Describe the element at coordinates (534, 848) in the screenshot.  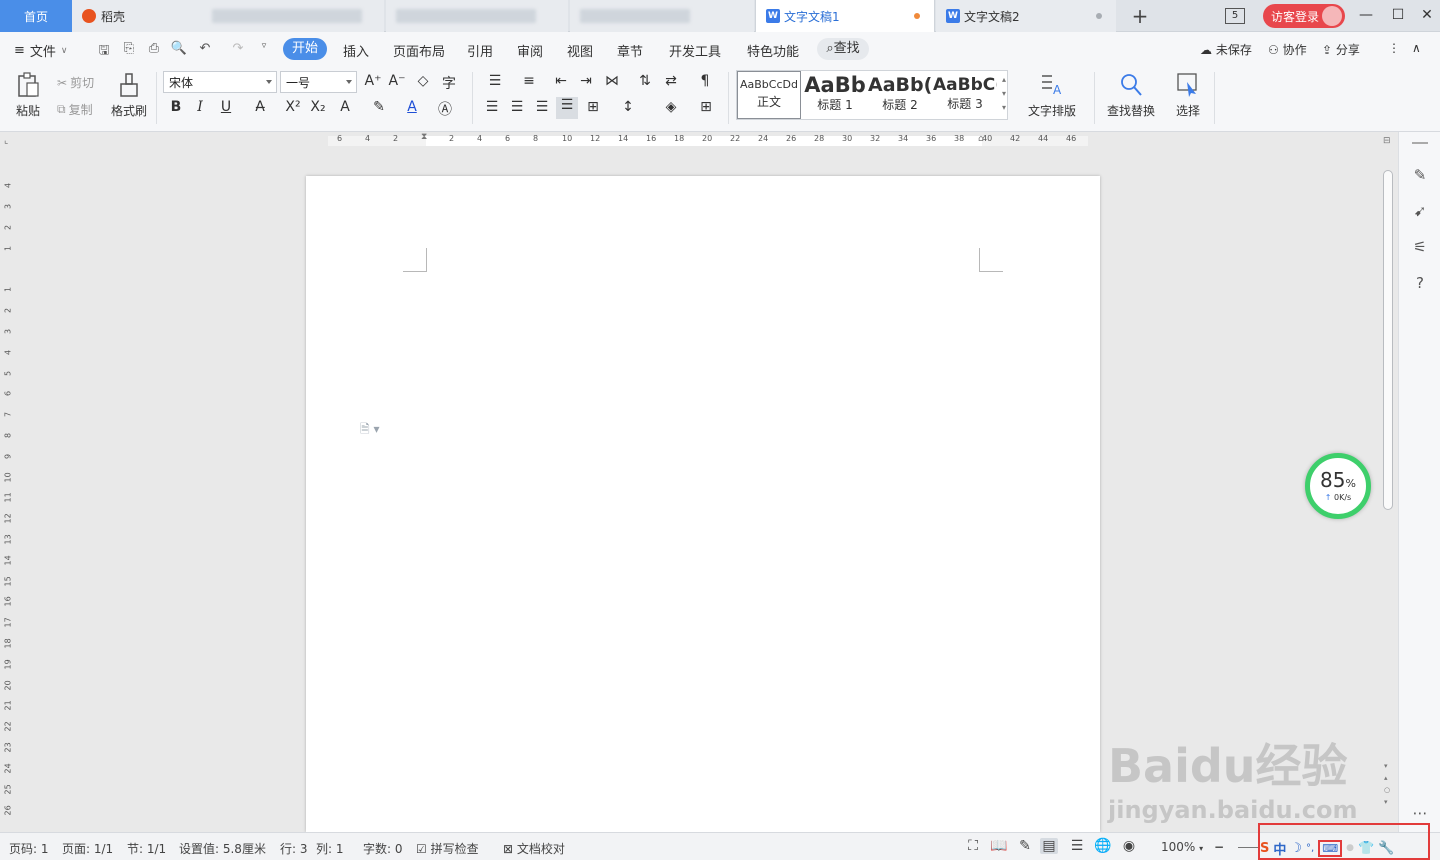
I see `doc-proof-button: ⊠ 文档校对` at that location.